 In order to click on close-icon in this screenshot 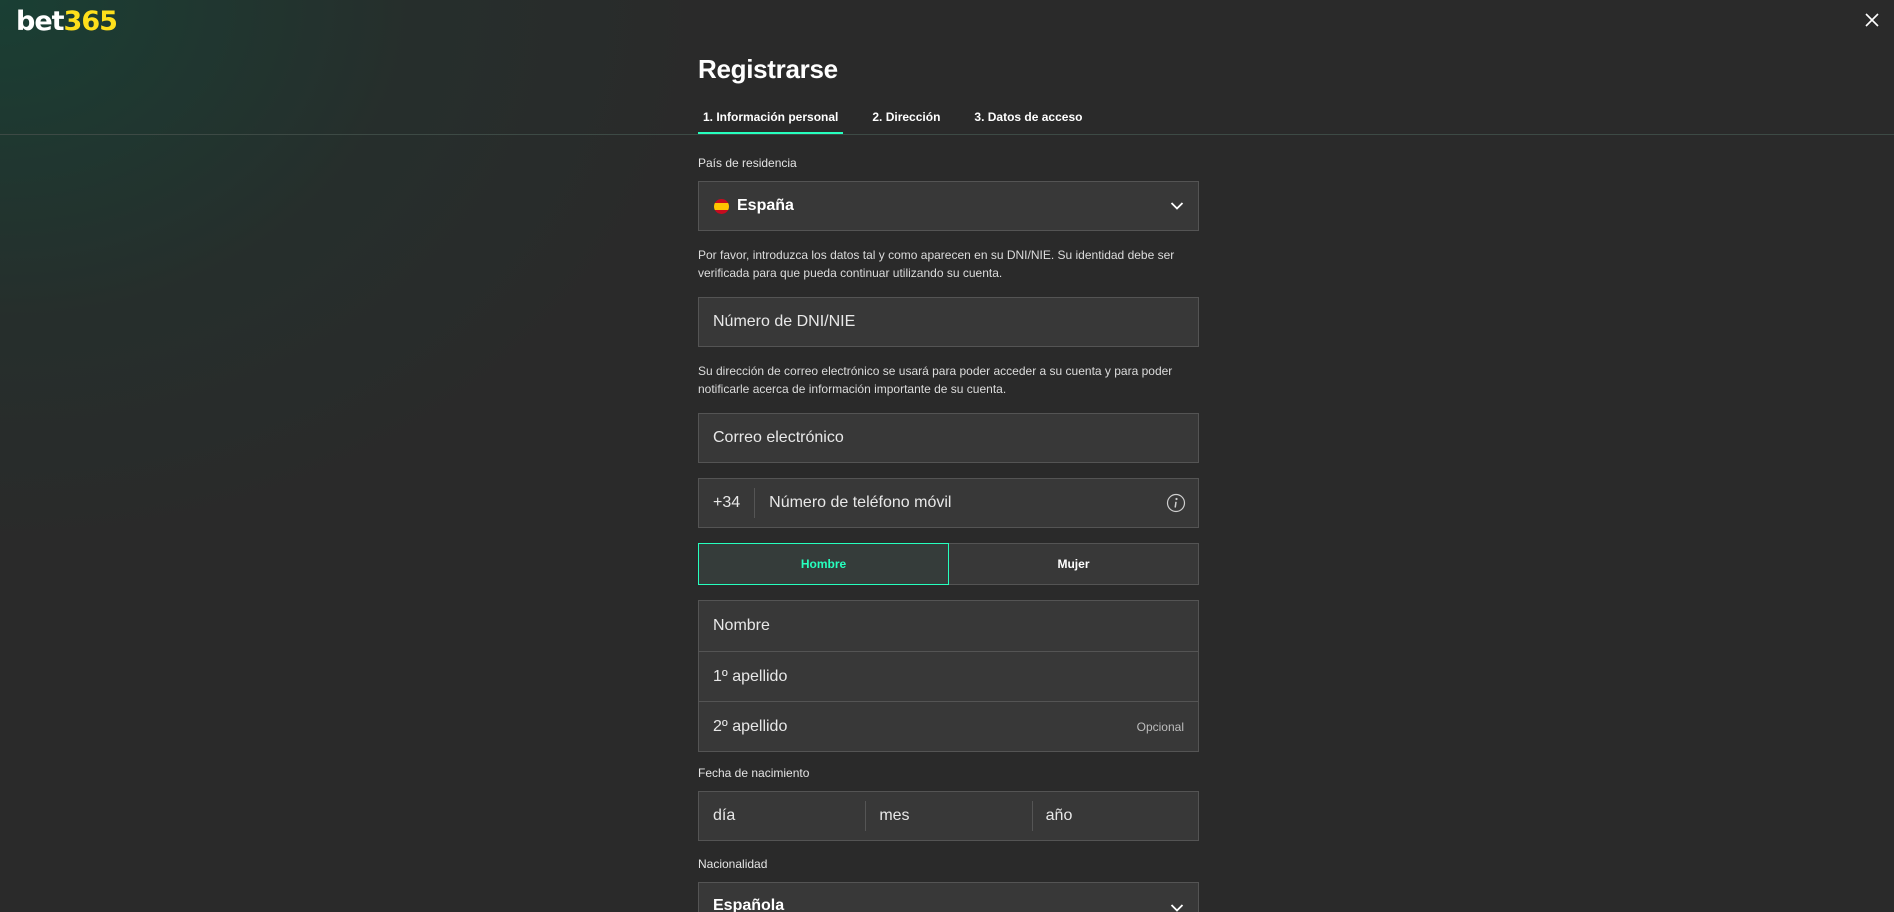, I will do `click(1872, 20)`.